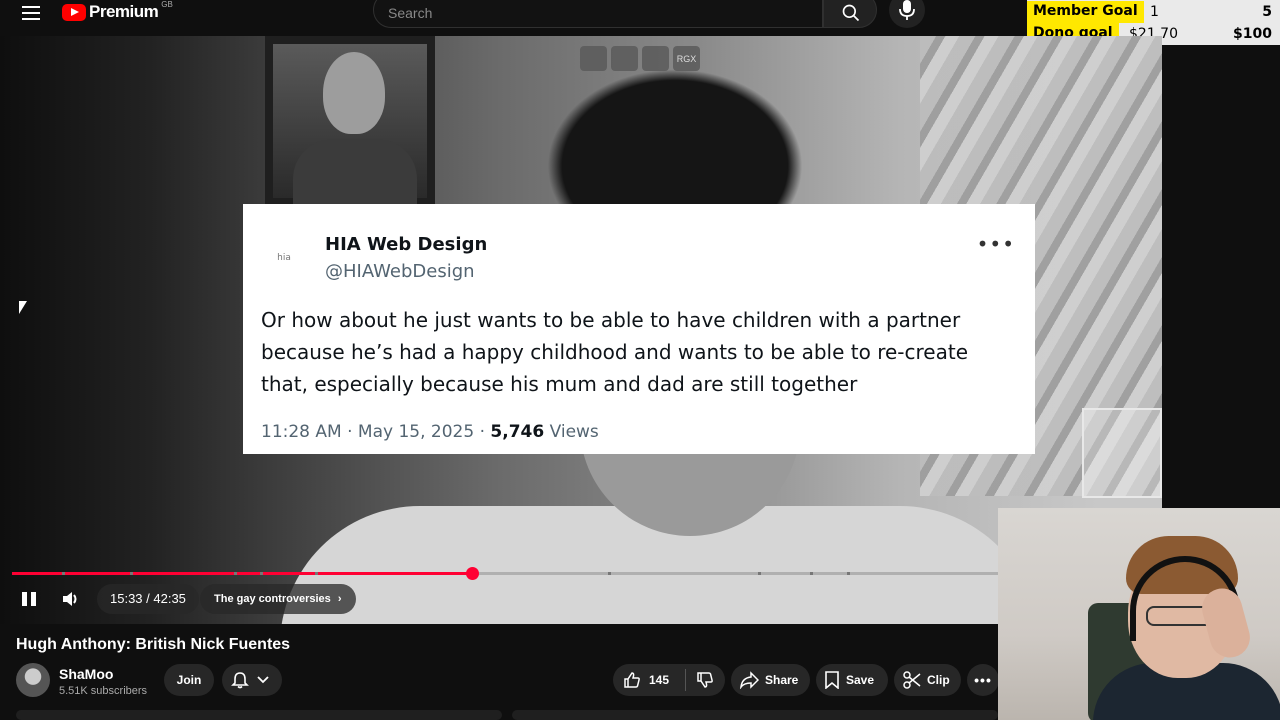 The height and width of the screenshot is (720, 1280). Describe the element at coordinates (632, 680) in the screenshot. I see `thumbs-up-icon` at that location.